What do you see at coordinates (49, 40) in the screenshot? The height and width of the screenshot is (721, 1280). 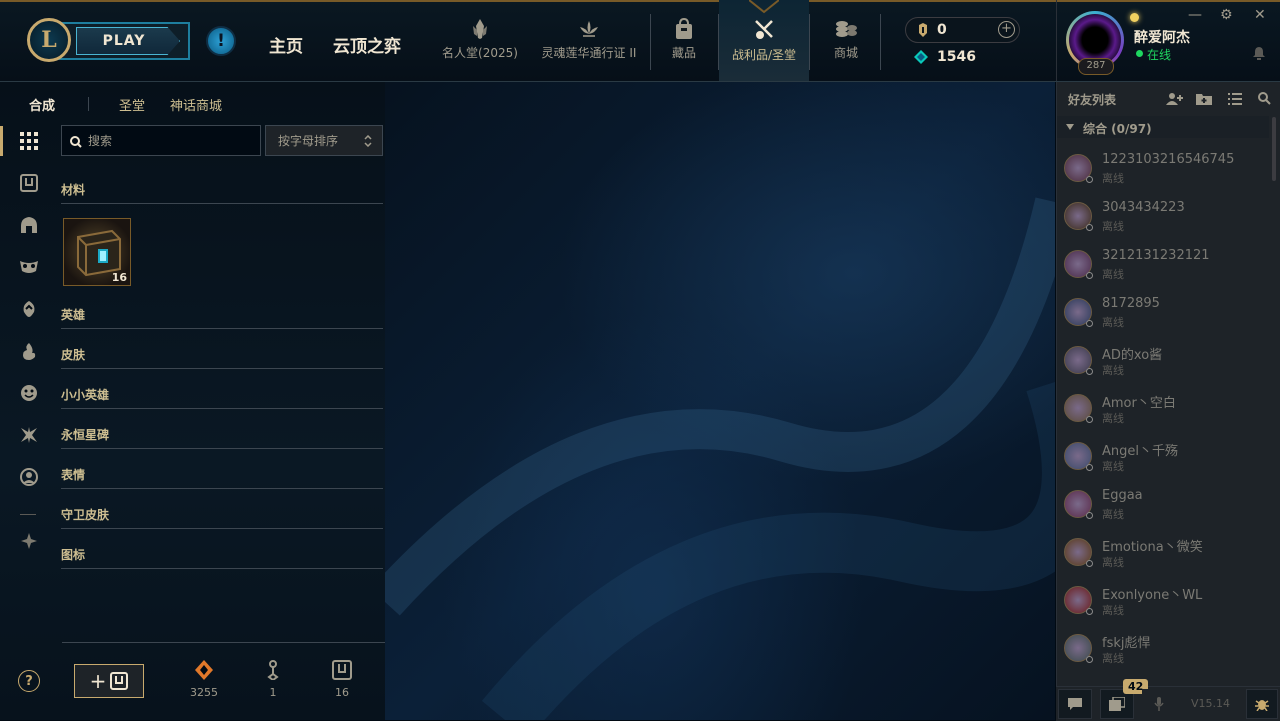 I see `league-logo-icon: L` at bounding box center [49, 40].